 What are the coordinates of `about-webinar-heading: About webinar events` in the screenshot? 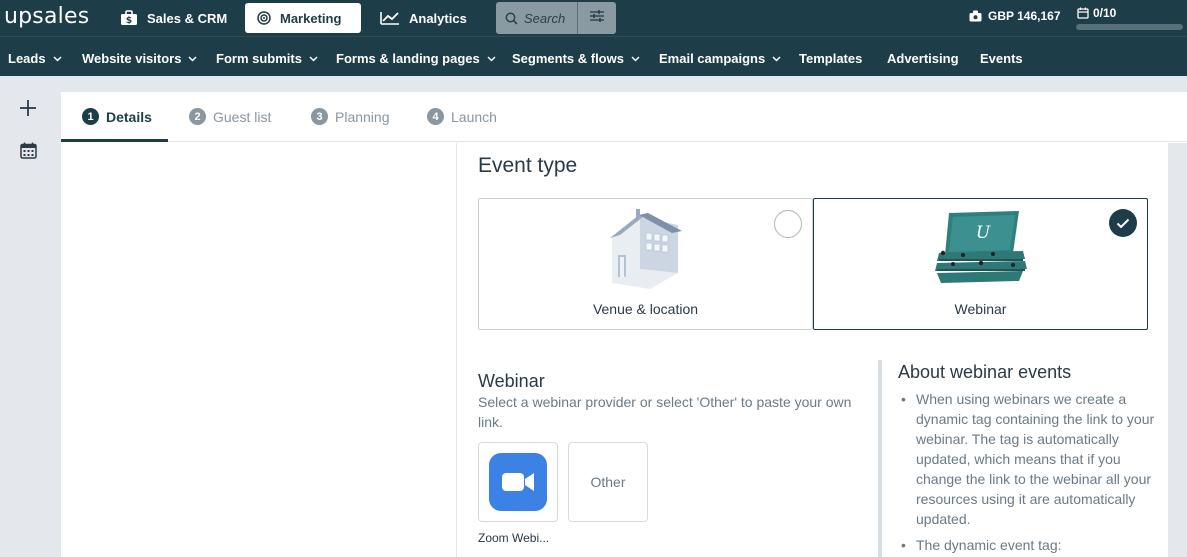 It's located at (985, 372).